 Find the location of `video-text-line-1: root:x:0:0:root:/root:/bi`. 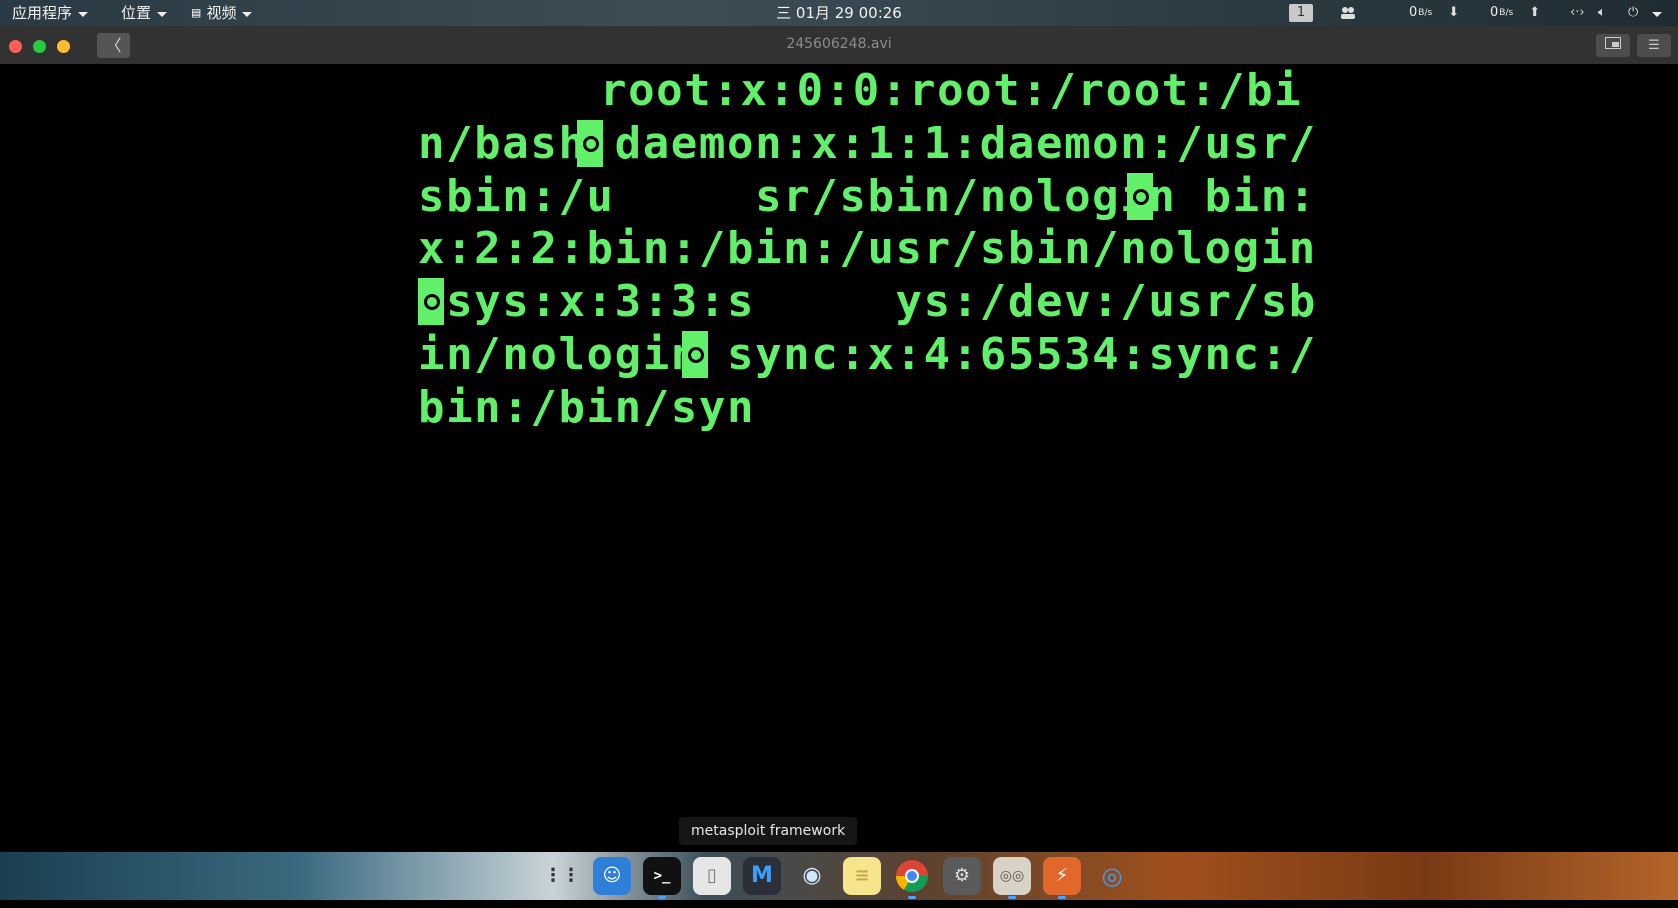

video-text-line-1: root:x:0:0:root:/root:/bi is located at coordinates (951, 90).